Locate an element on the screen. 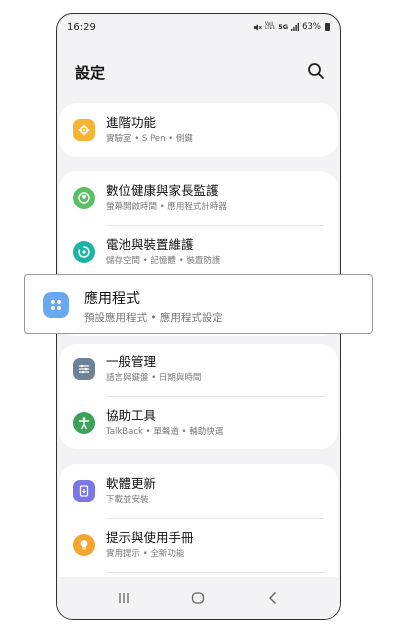 This screenshot has height=630, width=400. settings-item-software-update: 軟體更新 下載並安裝 is located at coordinates (198, 491).